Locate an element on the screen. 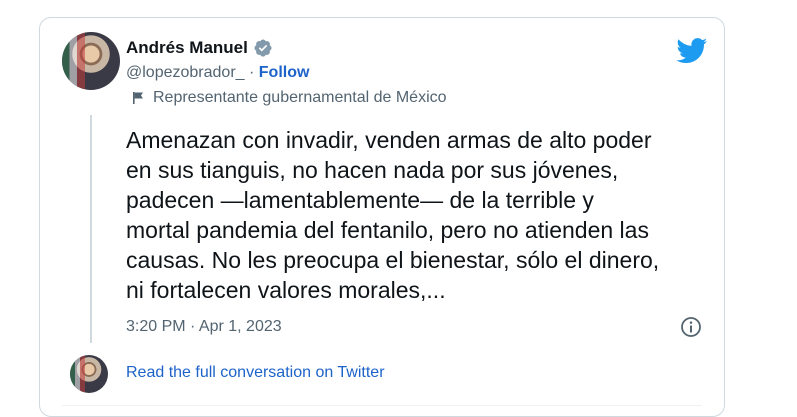 Image resolution: width=797 pixels, height=417 pixels. author-avatar is located at coordinates (91, 61).